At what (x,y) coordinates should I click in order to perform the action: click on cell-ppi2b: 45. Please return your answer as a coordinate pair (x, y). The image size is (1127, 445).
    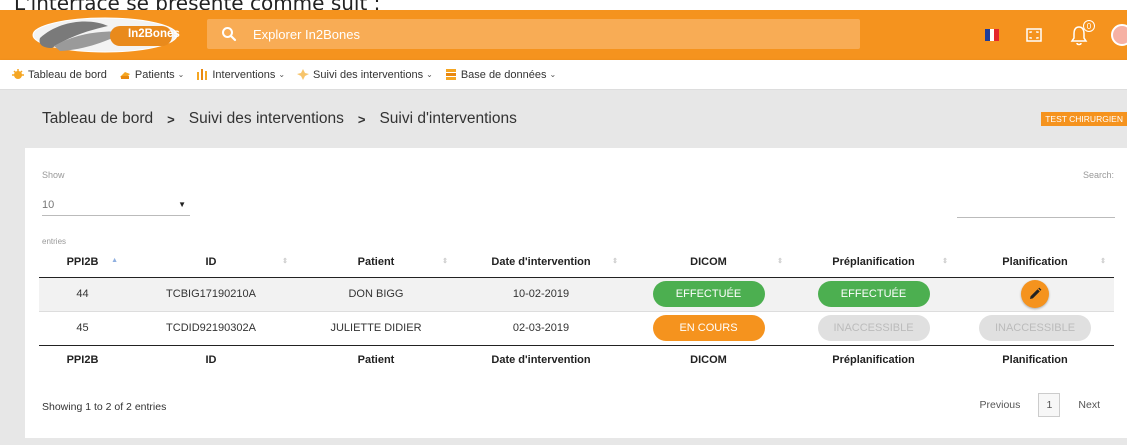
    Looking at the image, I should click on (82, 328).